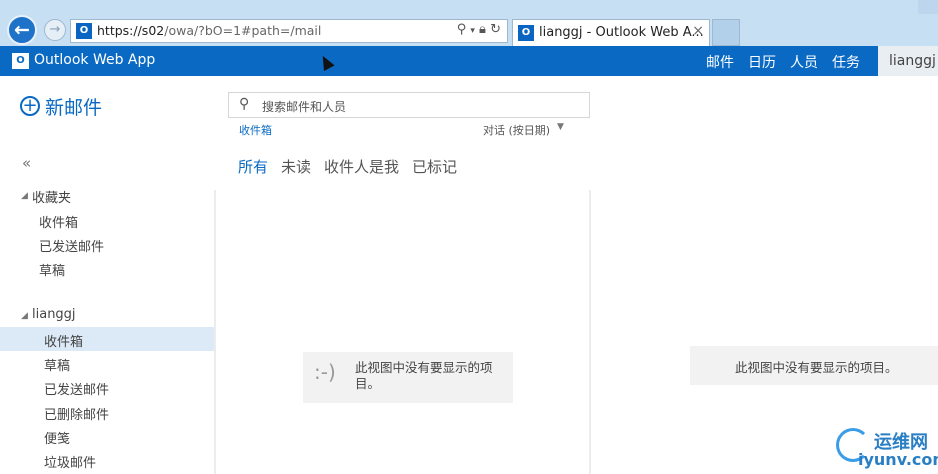 Image resolution: width=938 pixels, height=474 pixels. Describe the element at coordinates (720, 62) in the screenshot. I see `nav-mail: 邮件` at that location.